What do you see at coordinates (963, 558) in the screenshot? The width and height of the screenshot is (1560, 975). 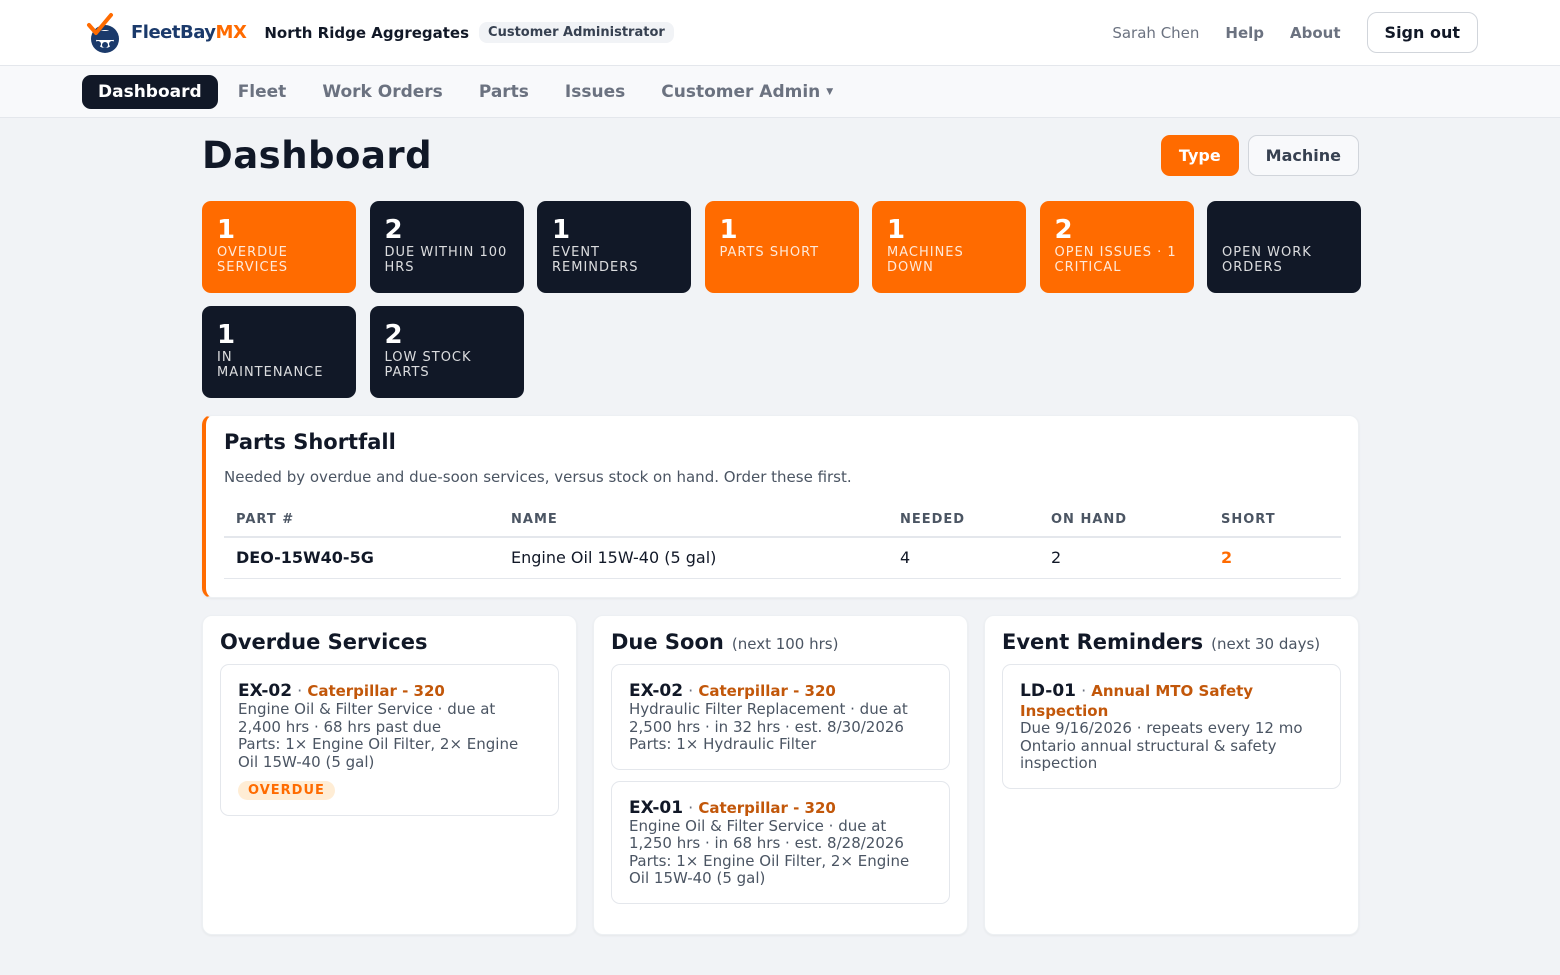 I see `cell-needed: 4` at bounding box center [963, 558].